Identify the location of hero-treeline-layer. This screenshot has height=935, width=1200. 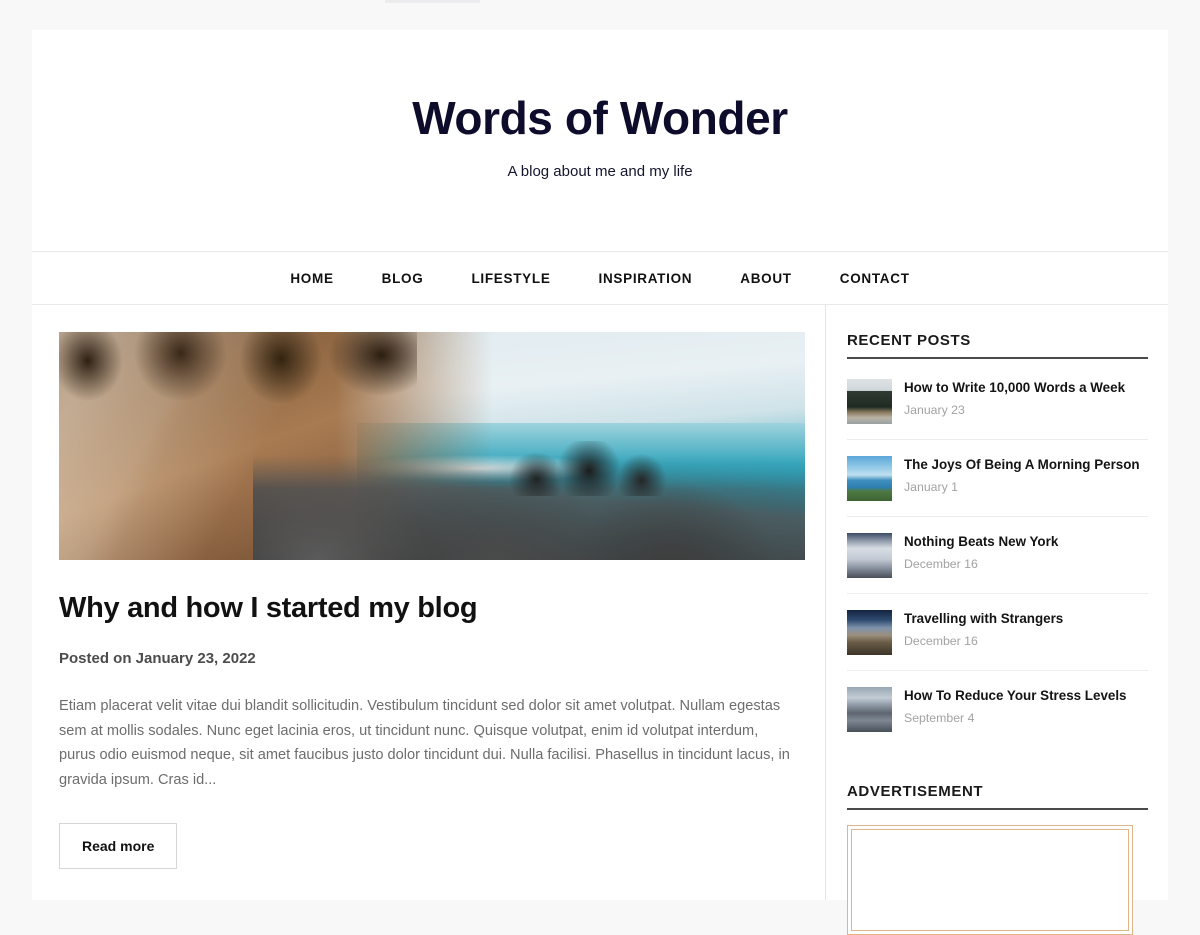
(238, 380).